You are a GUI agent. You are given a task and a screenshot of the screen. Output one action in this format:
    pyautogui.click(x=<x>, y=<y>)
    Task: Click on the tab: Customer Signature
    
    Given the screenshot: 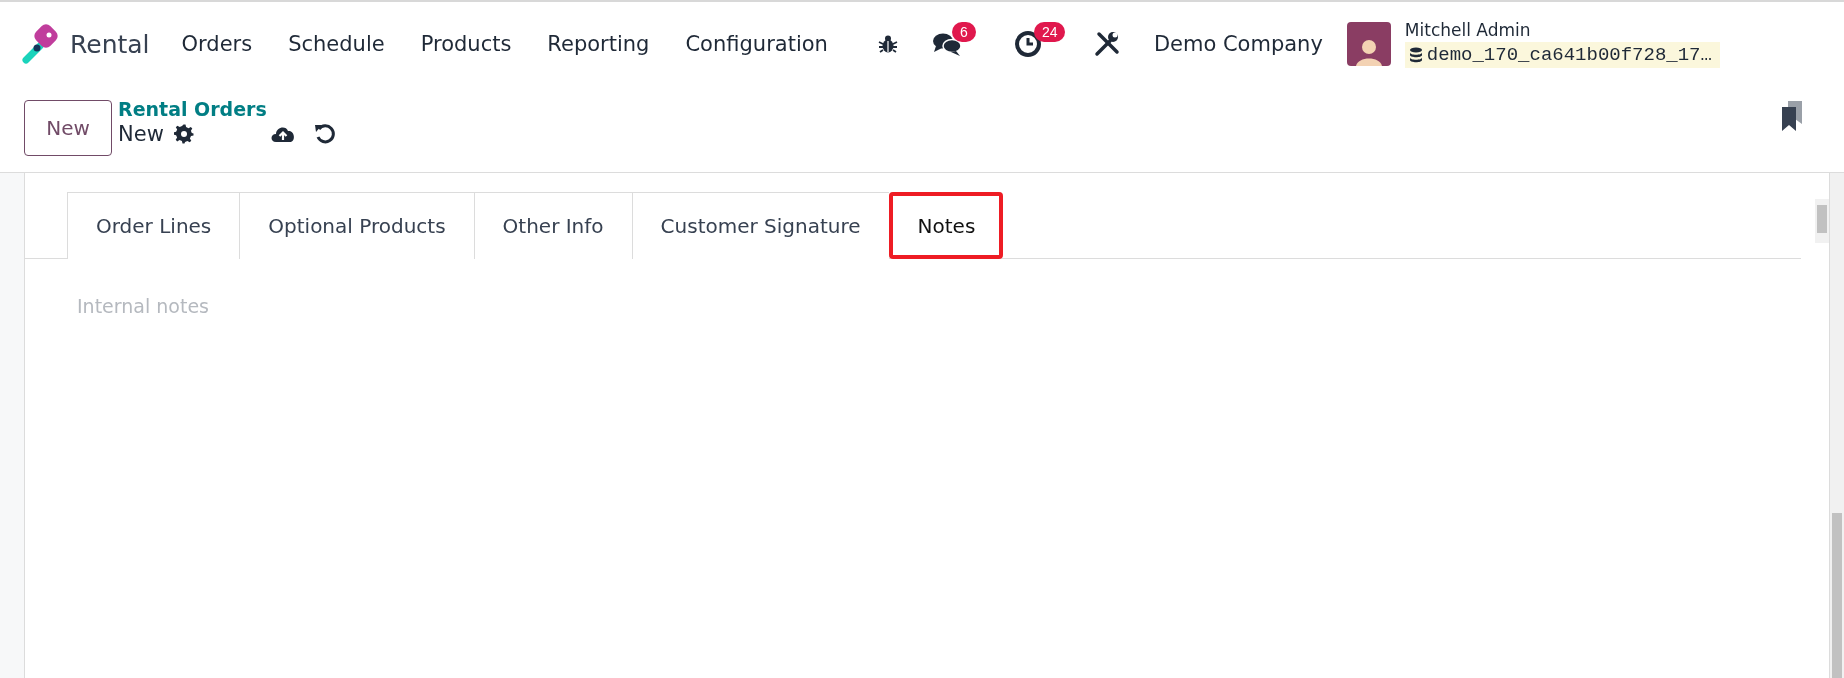 What is the action you would take?
    pyautogui.click(x=760, y=225)
    